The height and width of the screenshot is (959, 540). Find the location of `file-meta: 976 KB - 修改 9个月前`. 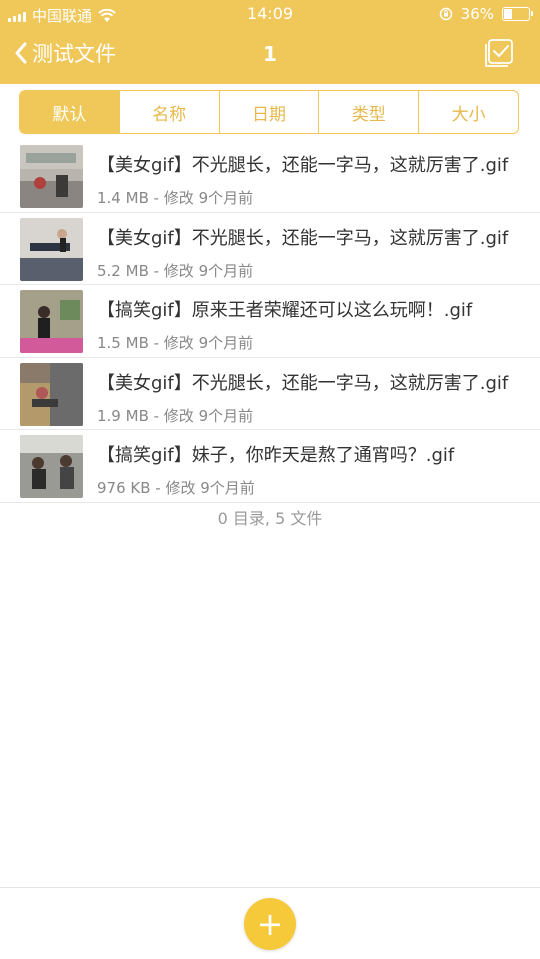

file-meta: 976 KB - 修改 9个月前 is located at coordinates (176, 488).